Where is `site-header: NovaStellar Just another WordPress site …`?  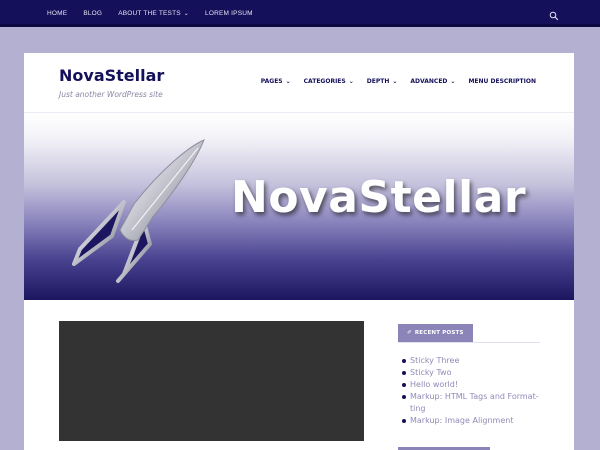
site-header: NovaStellar Just another WordPress site … is located at coordinates (299, 83).